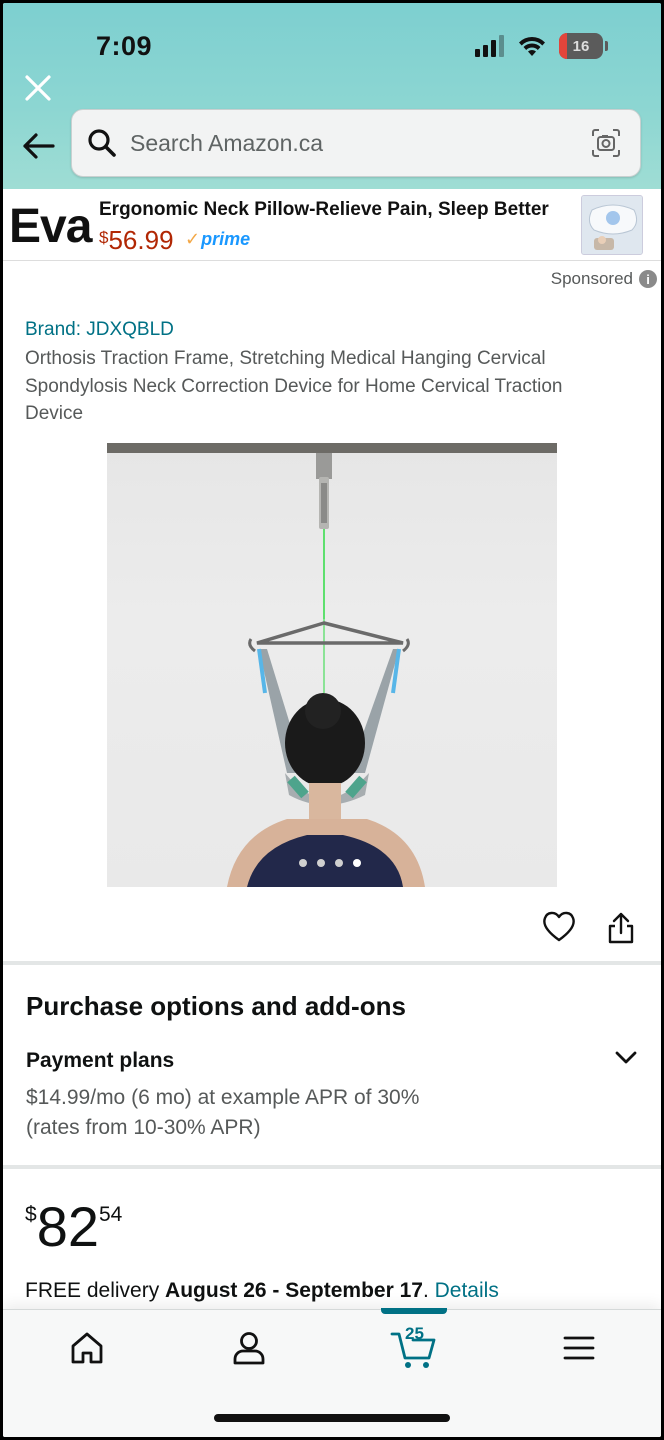 This screenshot has height=1440, width=664. Describe the element at coordinates (559, 926) in the screenshot. I see `wishlist-heart-icon` at that location.